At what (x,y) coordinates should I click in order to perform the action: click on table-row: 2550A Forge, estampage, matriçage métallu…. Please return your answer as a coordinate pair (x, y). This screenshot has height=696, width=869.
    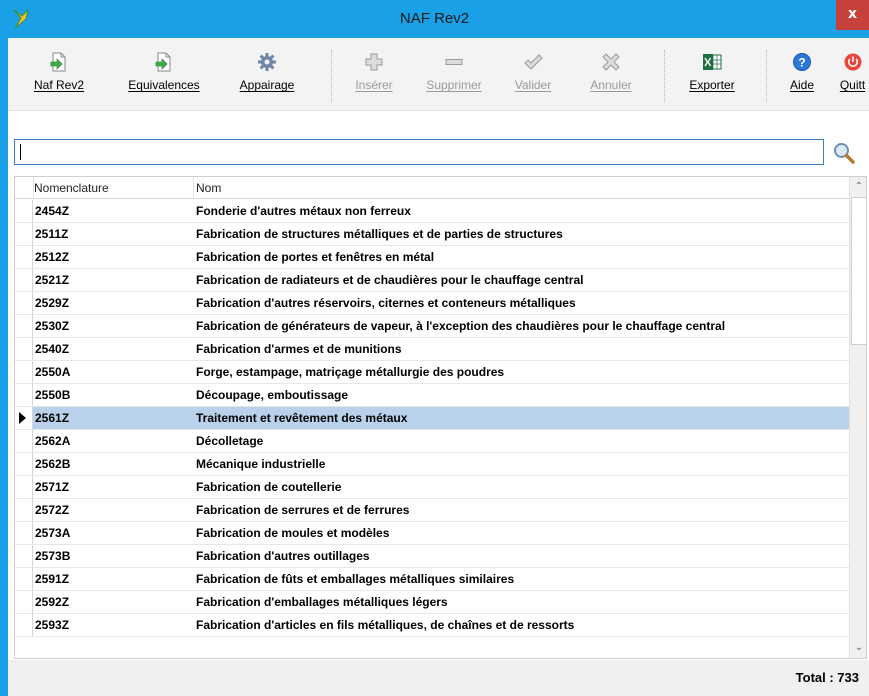
    Looking at the image, I should click on (432, 372).